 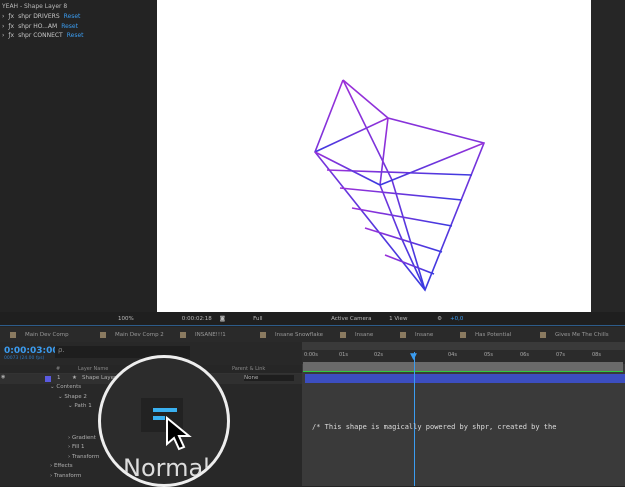 What do you see at coordinates (249, 369) in the screenshot?
I see `col-parent: Parent & Link` at bounding box center [249, 369].